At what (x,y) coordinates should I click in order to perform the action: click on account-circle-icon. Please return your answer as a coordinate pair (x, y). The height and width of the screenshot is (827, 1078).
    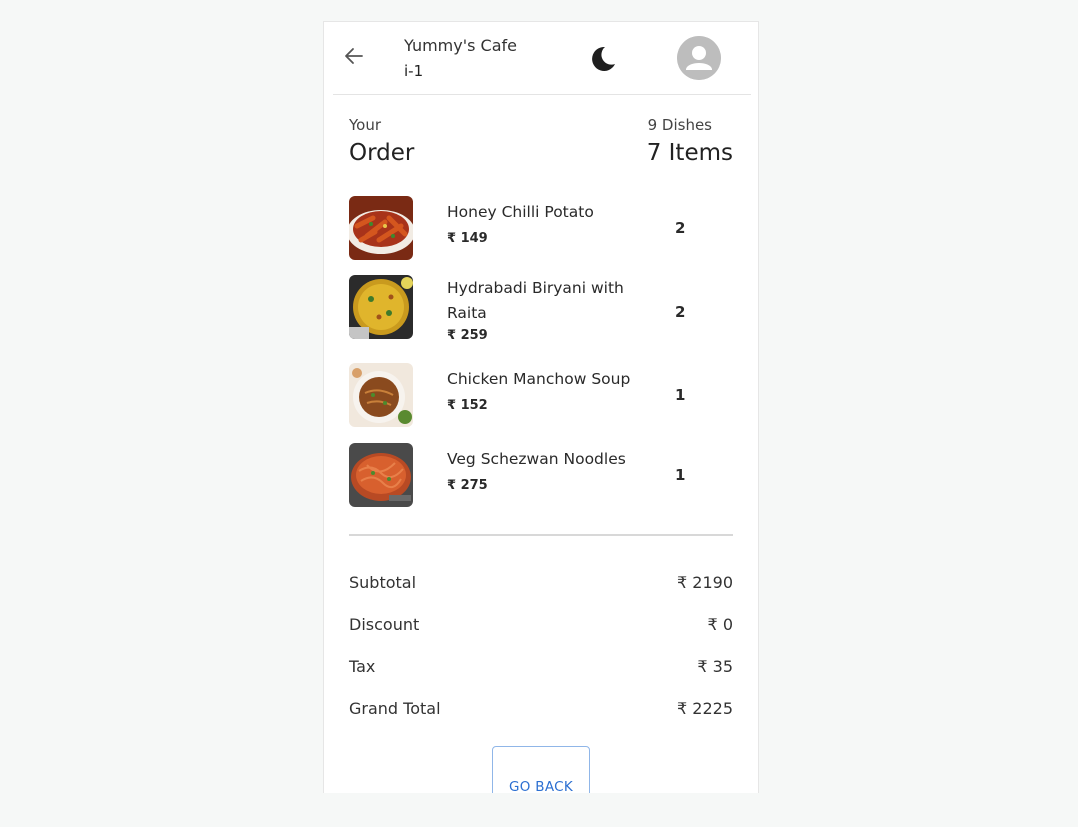
    Looking at the image, I should click on (699, 58).